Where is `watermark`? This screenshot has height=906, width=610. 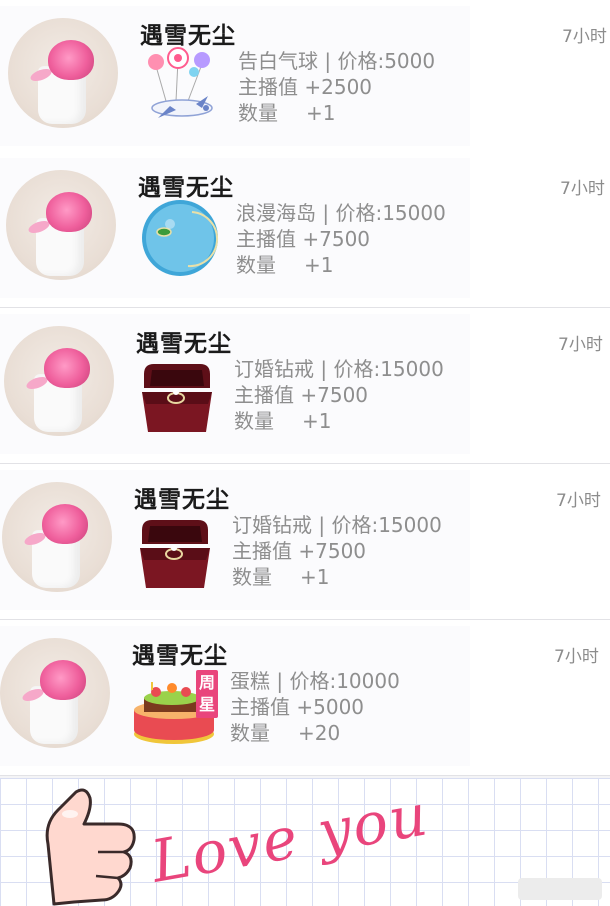
watermark is located at coordinates (560, 889).